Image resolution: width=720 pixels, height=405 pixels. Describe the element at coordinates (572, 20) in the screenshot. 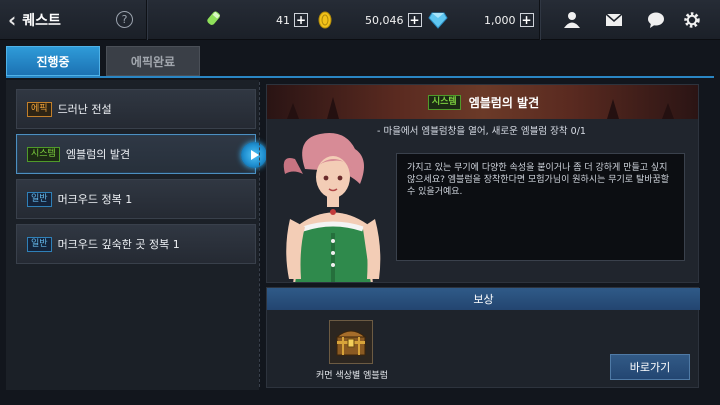

I see `friends-icon` at that location.